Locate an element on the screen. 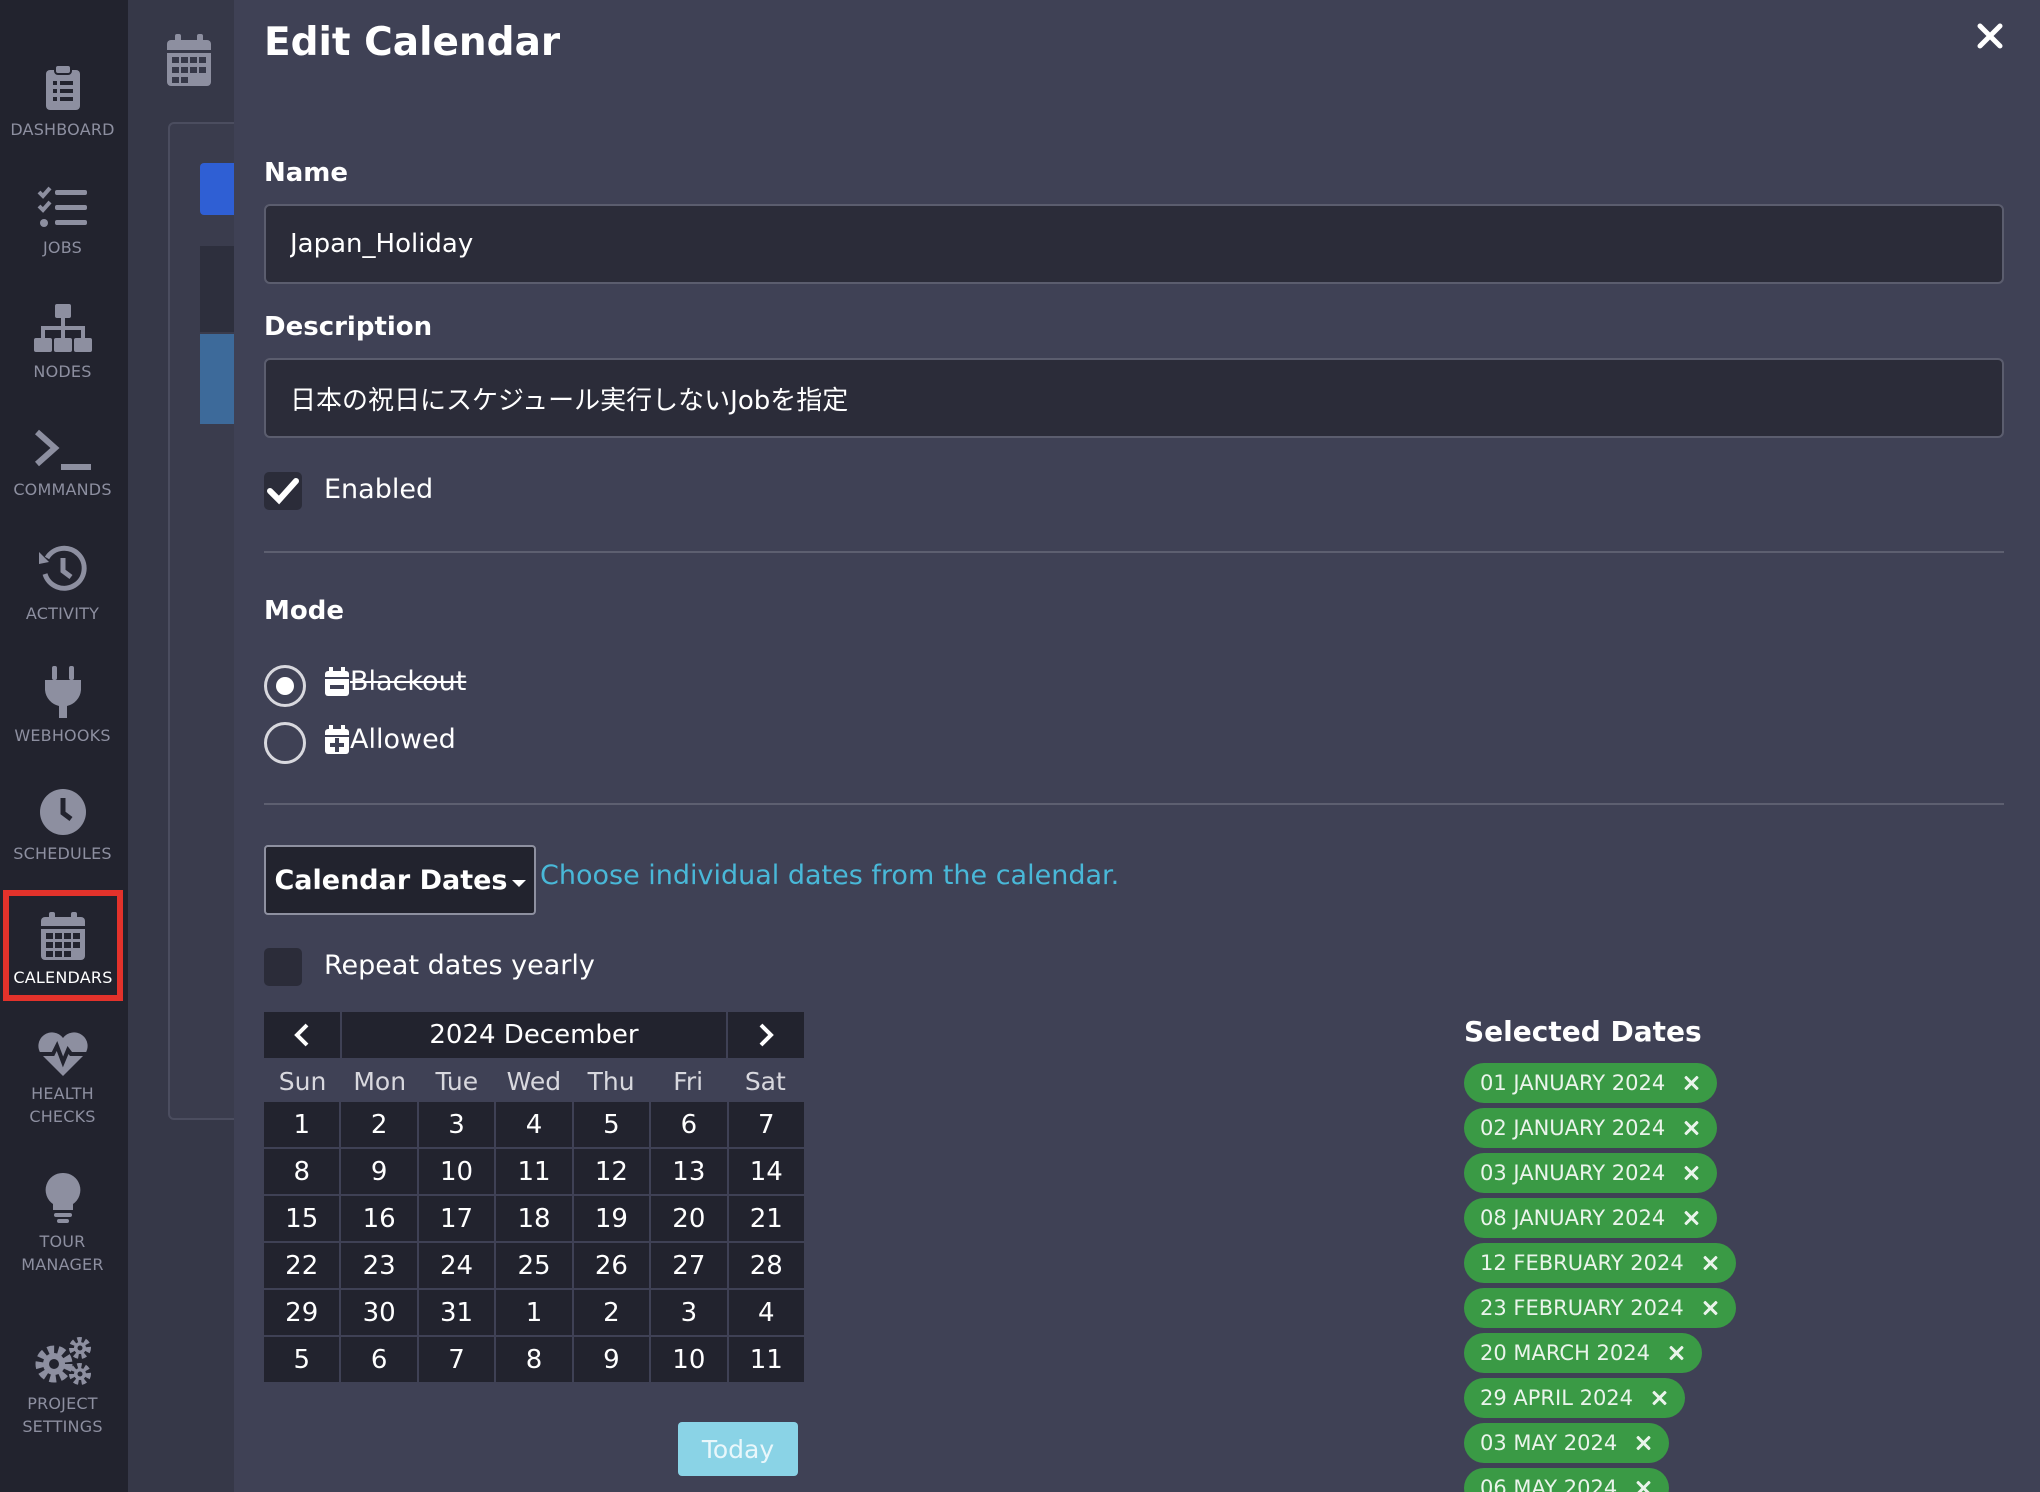 This screenshot has height=1492, width=2040. close-icon is located at coordinates (1990, 36).